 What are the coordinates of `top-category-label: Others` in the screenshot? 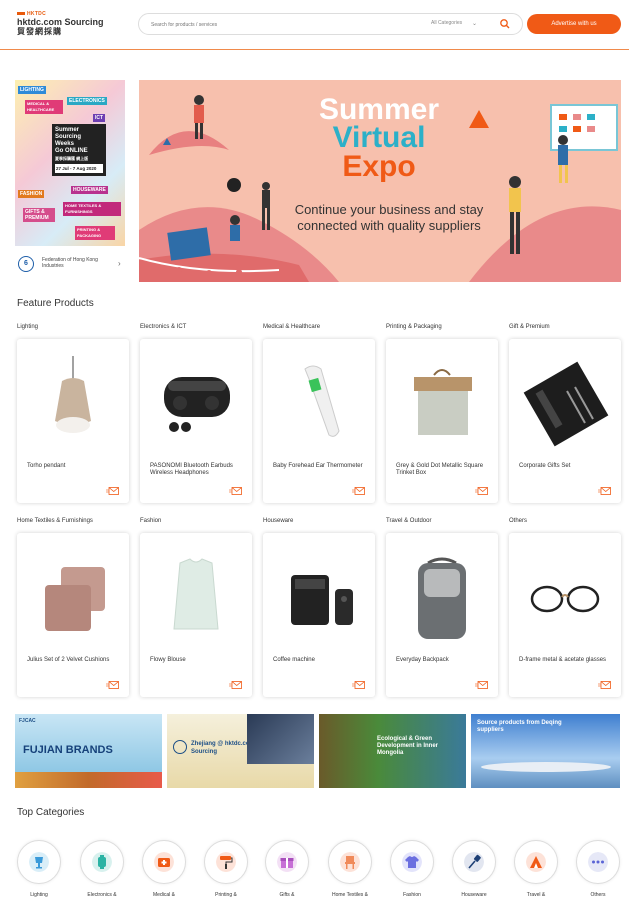 It's located at (598, 895).